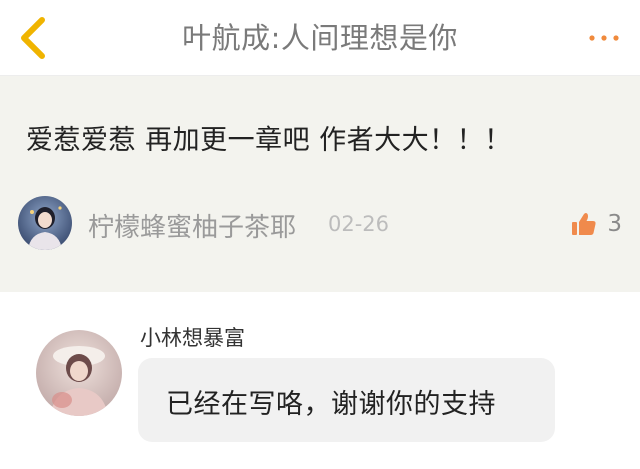 This screenshot has height=469, width=640. Describe the element at coordinates (584, 224) in the screenshot. I see `thumbs-up-icon` at that location.